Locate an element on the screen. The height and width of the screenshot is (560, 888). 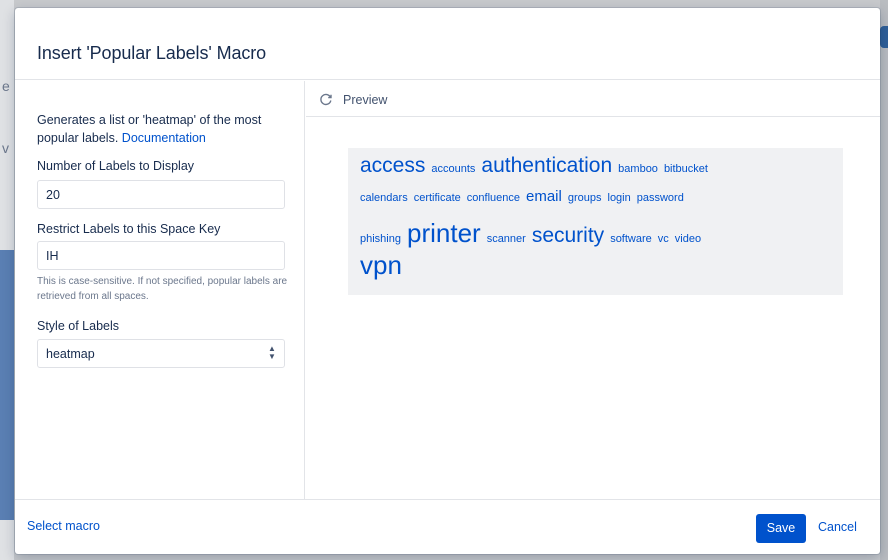
background-page: e v is located at coordinates (7, 280).